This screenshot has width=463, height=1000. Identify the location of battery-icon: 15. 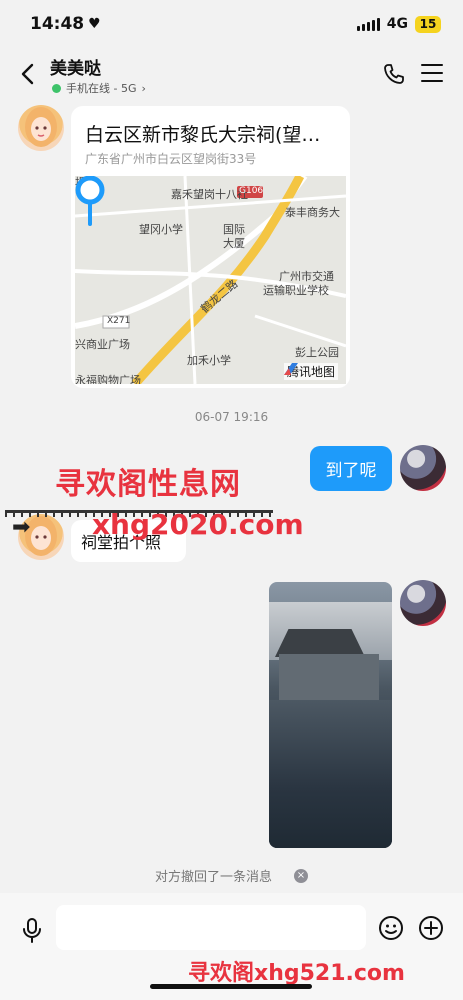
(428, 24).